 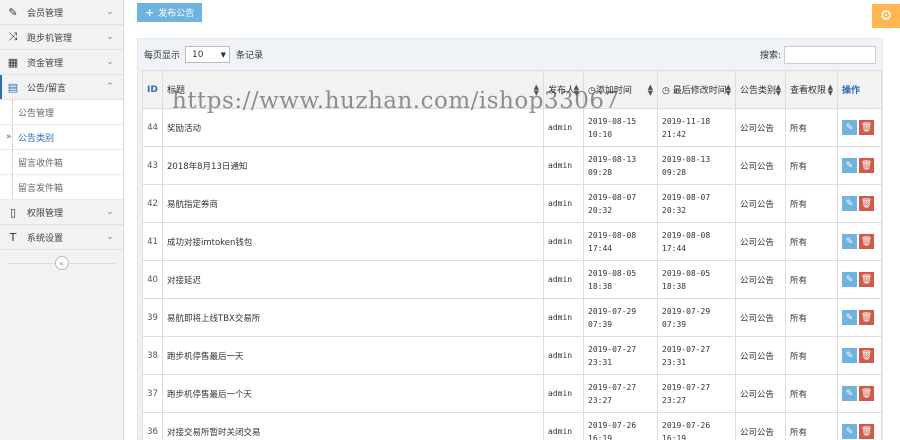 I want to click on sidebar-item-label: 会员管理, so click(x=45, y=13).